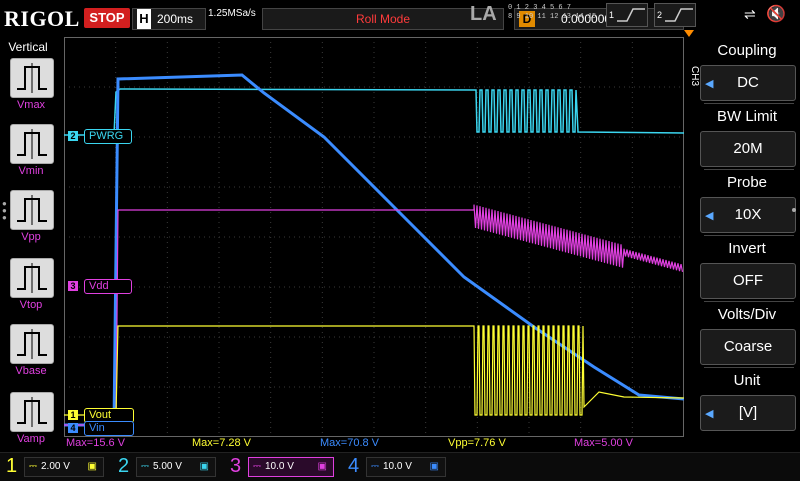 This screenshot has height=481, width=800. Describe the element at coordinates (747, 380) in the screenshot. I see `menu-unit-header: Unit` at that location.